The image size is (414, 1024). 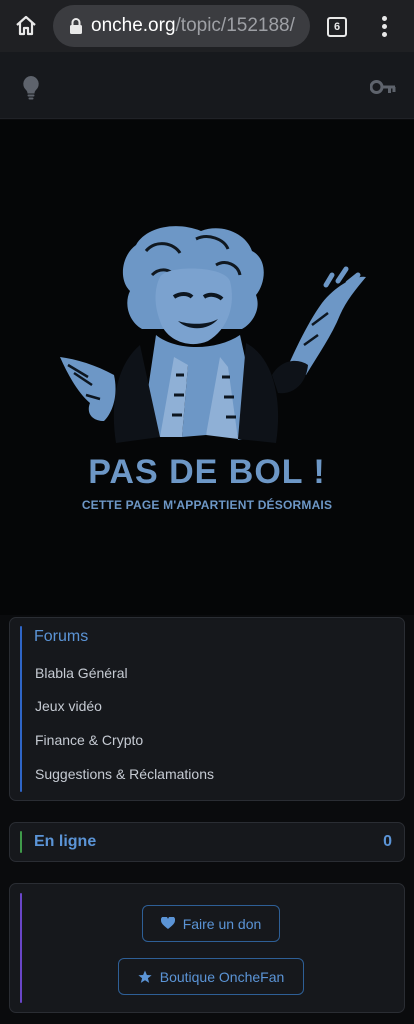 What do you see at coordinates (207, 472) in the screenshot?
I see `hero-title: PAS DE BOL !` at bounding box center [207, 472].